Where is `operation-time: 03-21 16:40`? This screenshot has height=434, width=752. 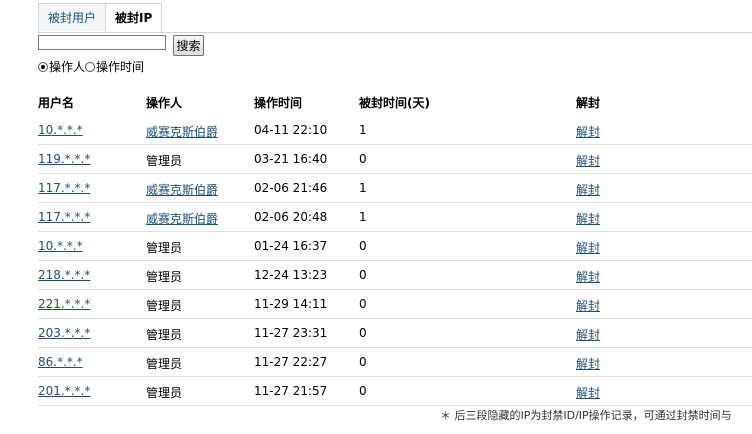 operation-time: 03-21 16:40 is located at coordinates (291, 159).